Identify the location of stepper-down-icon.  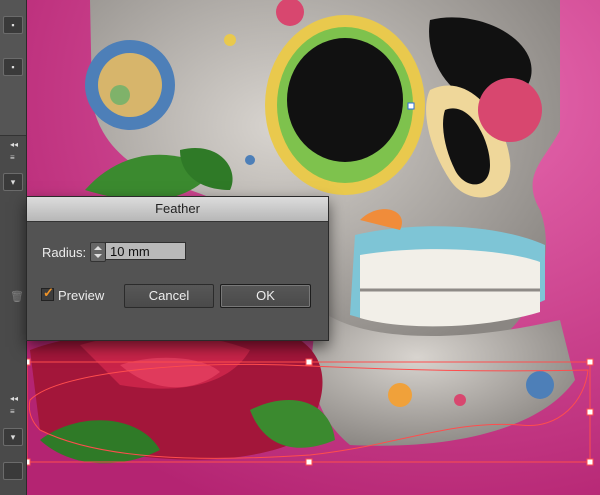
(98, 256).